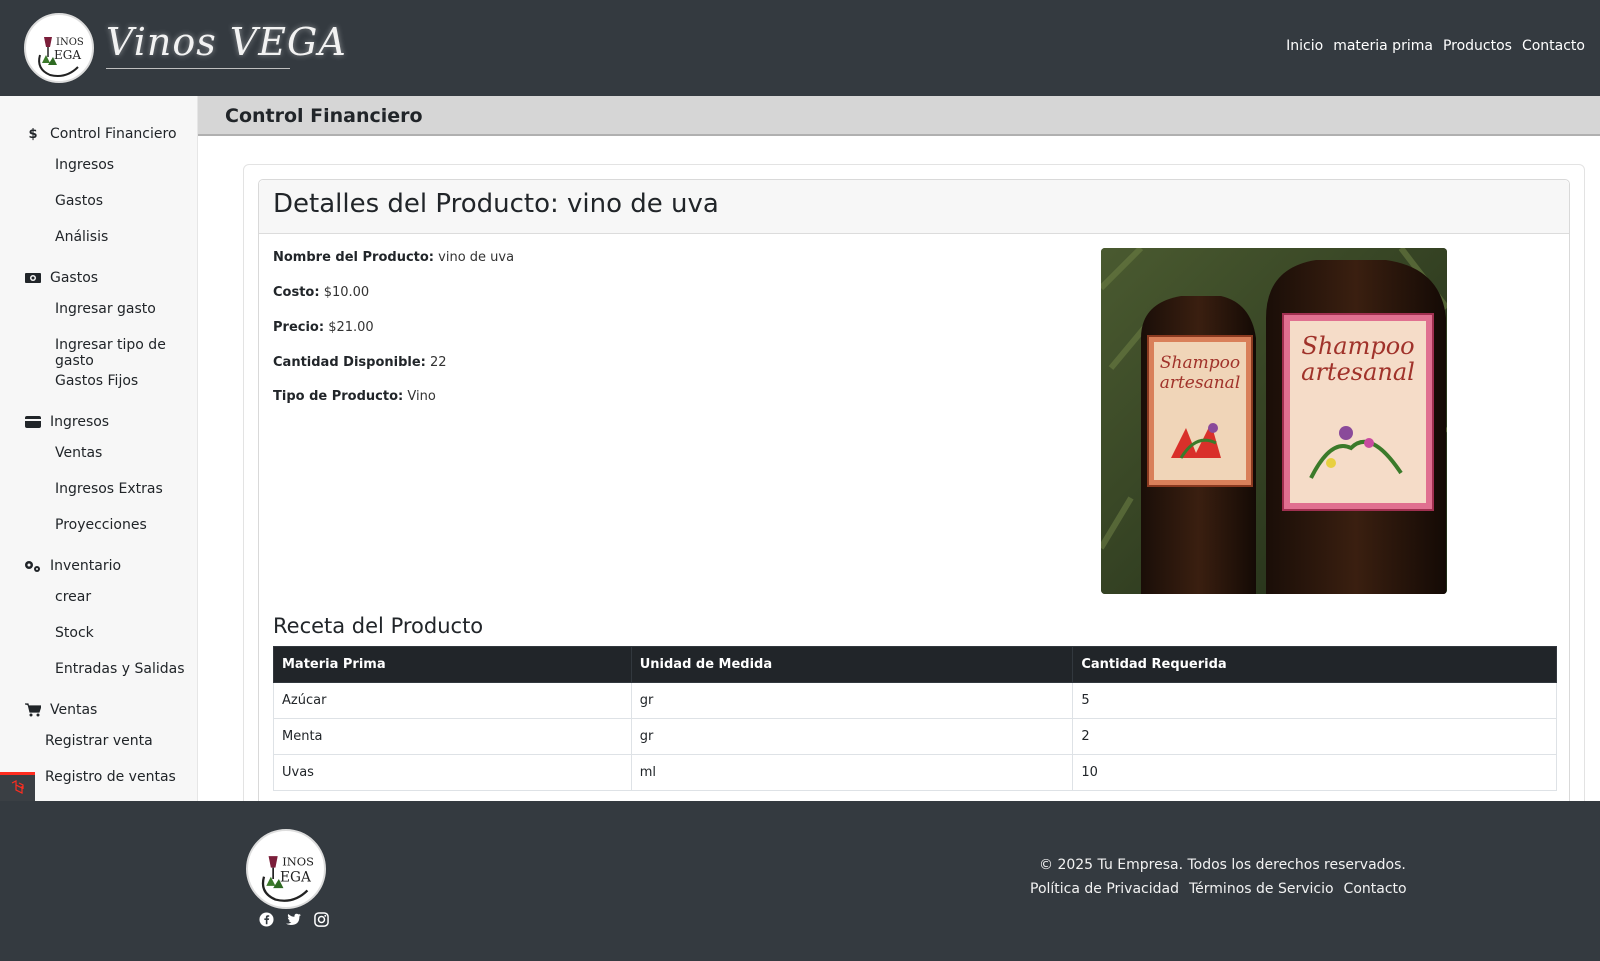 This screenshot has width=1600, height=961. What do you see at coordinates (101, 525) in the screenshot?
I see `sidebar-item-proyecciones: Proyecciones` at bounding box center [101, 525].